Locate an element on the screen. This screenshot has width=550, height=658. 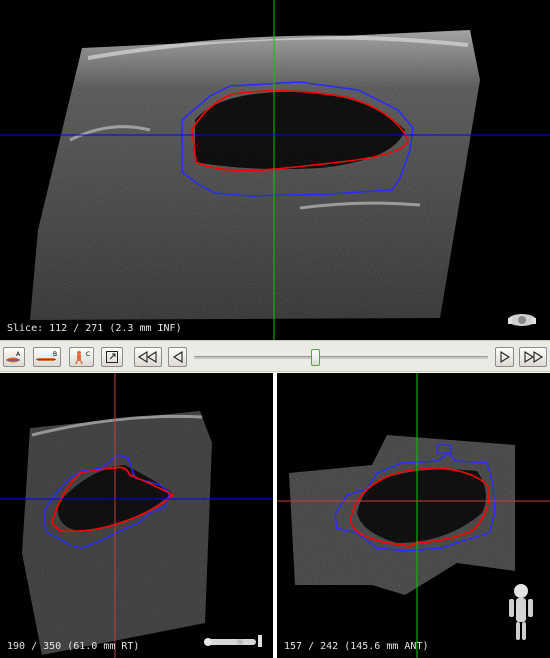
fast-back-button is located at coordinates (148, 357).